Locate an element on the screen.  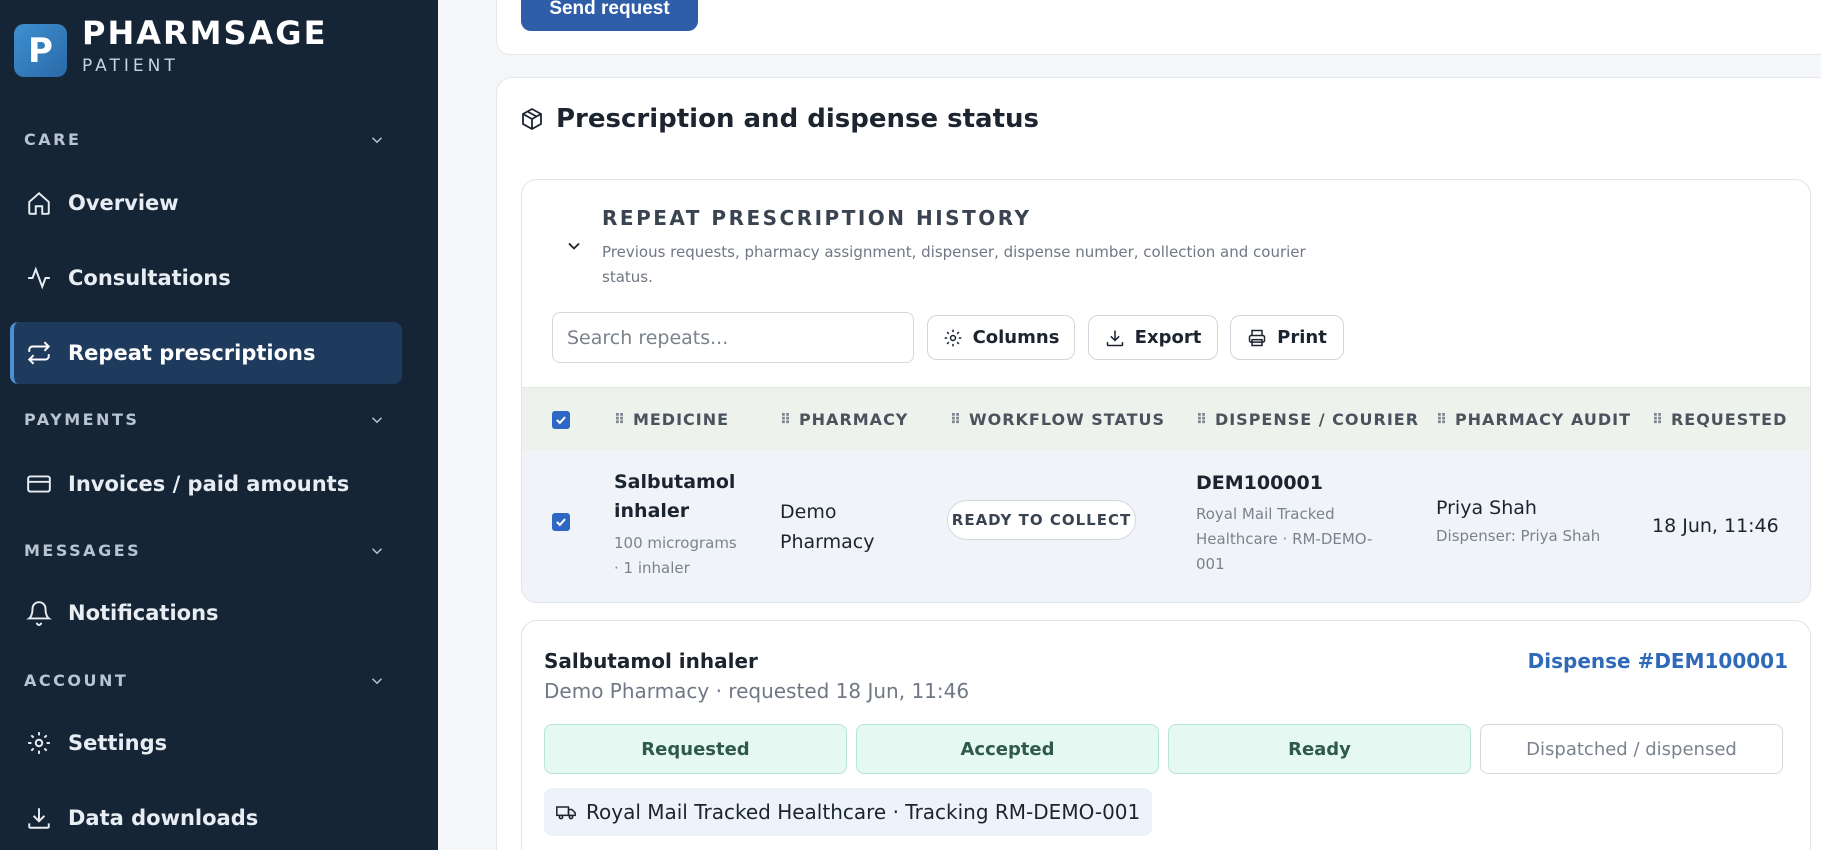
bell-icon is located at coordinates (39, 613).